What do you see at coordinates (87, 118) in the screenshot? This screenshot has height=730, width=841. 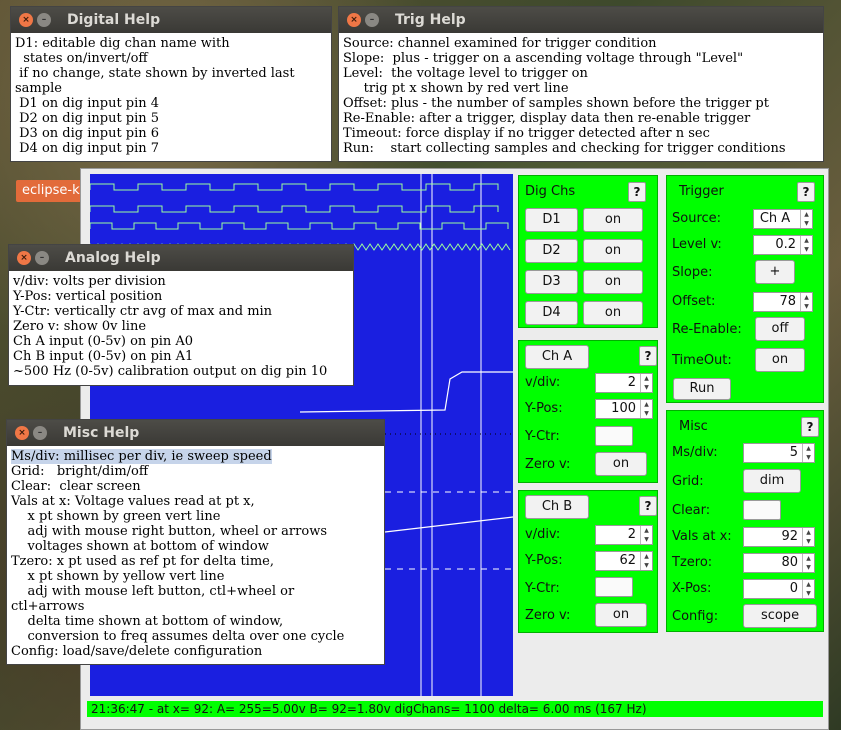 I see `help-line: D2 on dig input pin 5` at bounding box center [87, 118].